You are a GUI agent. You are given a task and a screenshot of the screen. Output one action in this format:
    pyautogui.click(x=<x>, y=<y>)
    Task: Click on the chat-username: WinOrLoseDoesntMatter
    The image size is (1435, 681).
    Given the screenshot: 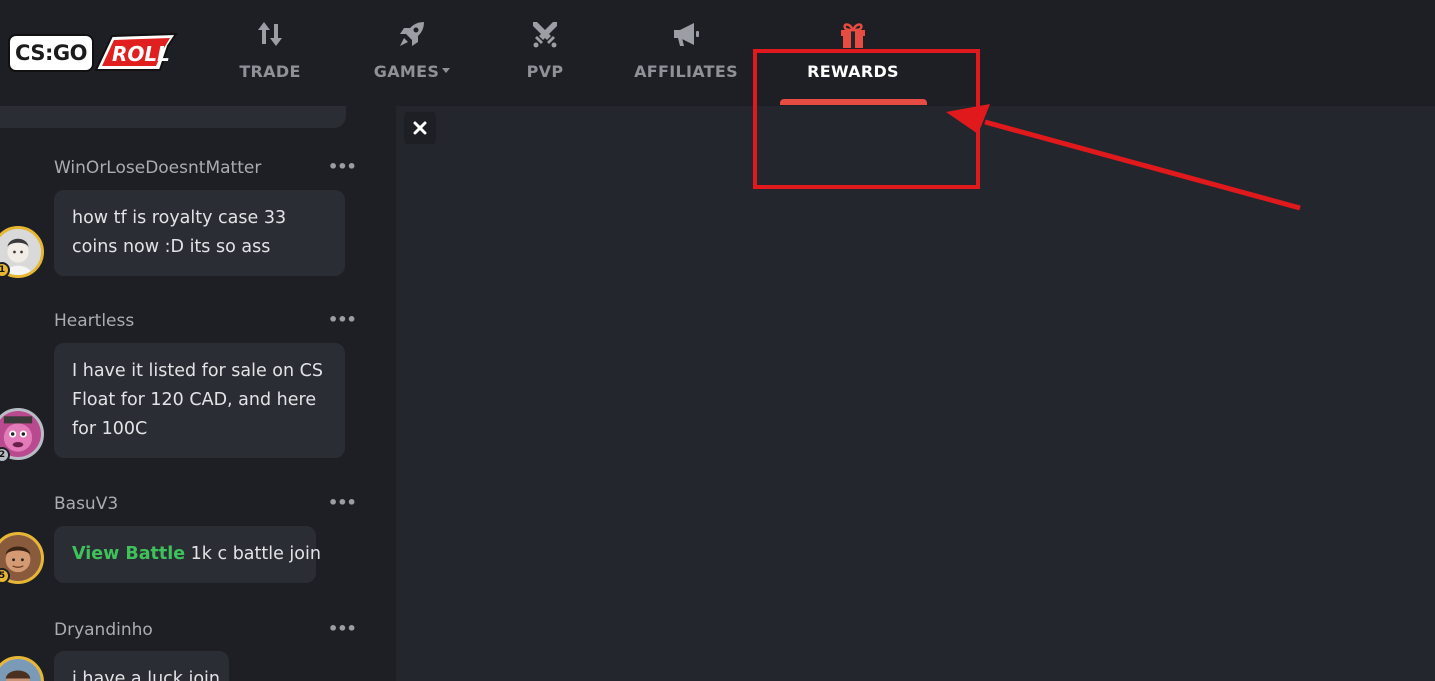 What is the action you would take?
    pyautogui.click(x=157, y=168)
    